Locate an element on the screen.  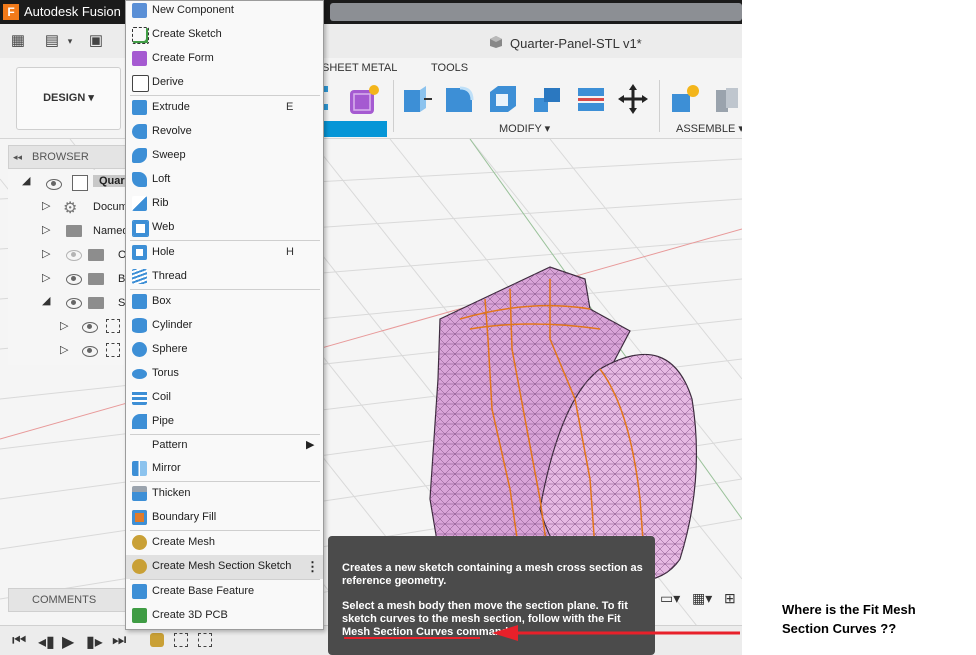
document-title: Quarter-Panel-STL v1* is located at coordinates (576, 43).